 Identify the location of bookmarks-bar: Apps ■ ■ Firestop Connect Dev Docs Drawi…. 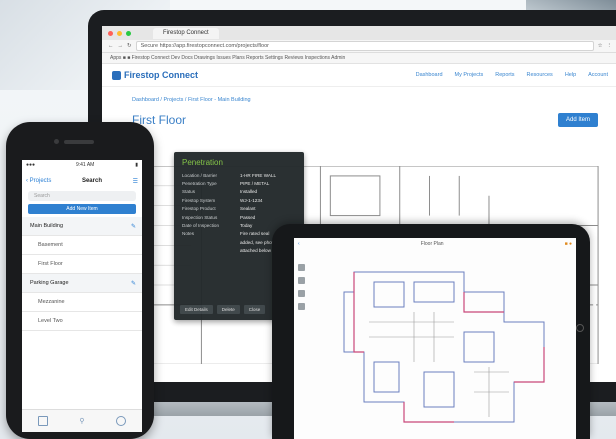
(359, 58).